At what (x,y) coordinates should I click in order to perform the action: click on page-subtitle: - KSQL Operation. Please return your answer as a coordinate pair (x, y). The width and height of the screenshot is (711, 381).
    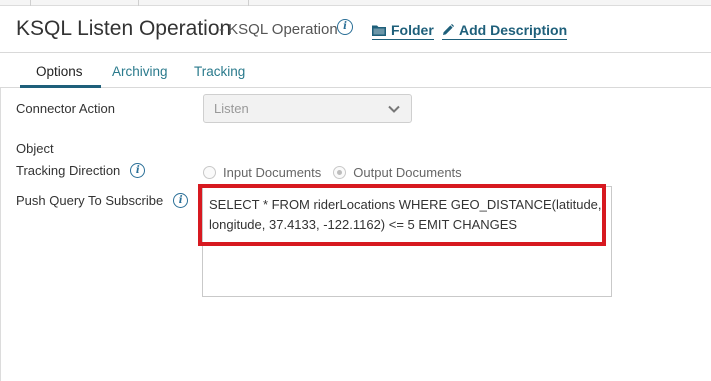
    Looking at the image, I should click on (278, 29).